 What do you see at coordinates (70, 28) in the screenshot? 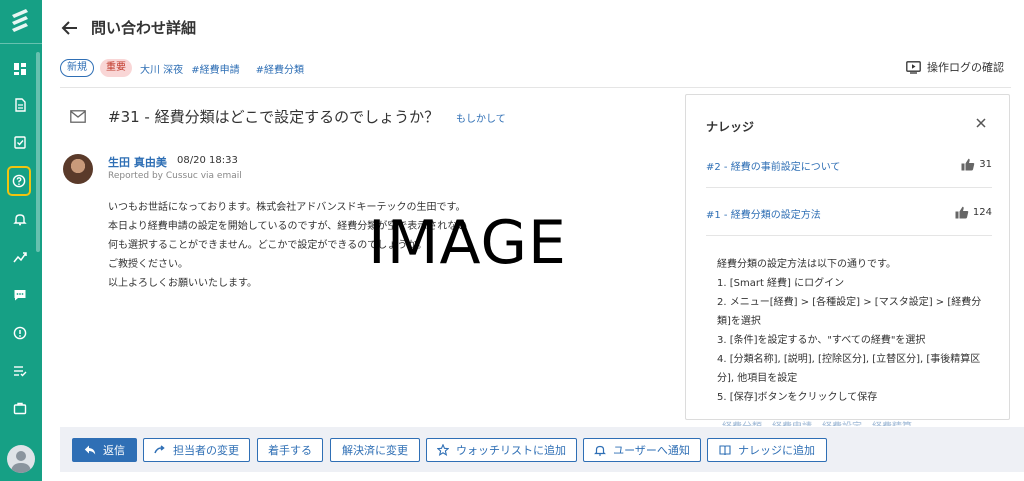
I see `back-arrow-icon` at bounding box center [70, 28].